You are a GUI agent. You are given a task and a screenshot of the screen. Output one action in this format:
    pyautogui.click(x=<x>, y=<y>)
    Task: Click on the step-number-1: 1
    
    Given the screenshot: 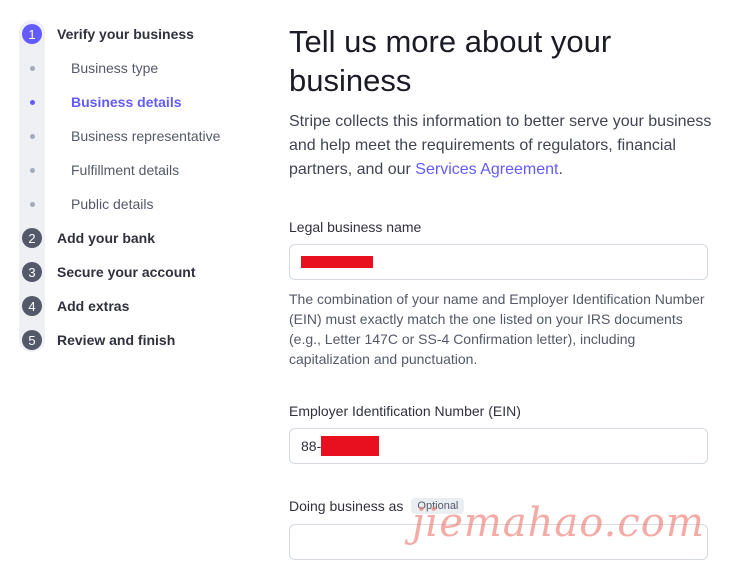 What is the action you would take?
    pyautogui.click(x=32, y=34)
    